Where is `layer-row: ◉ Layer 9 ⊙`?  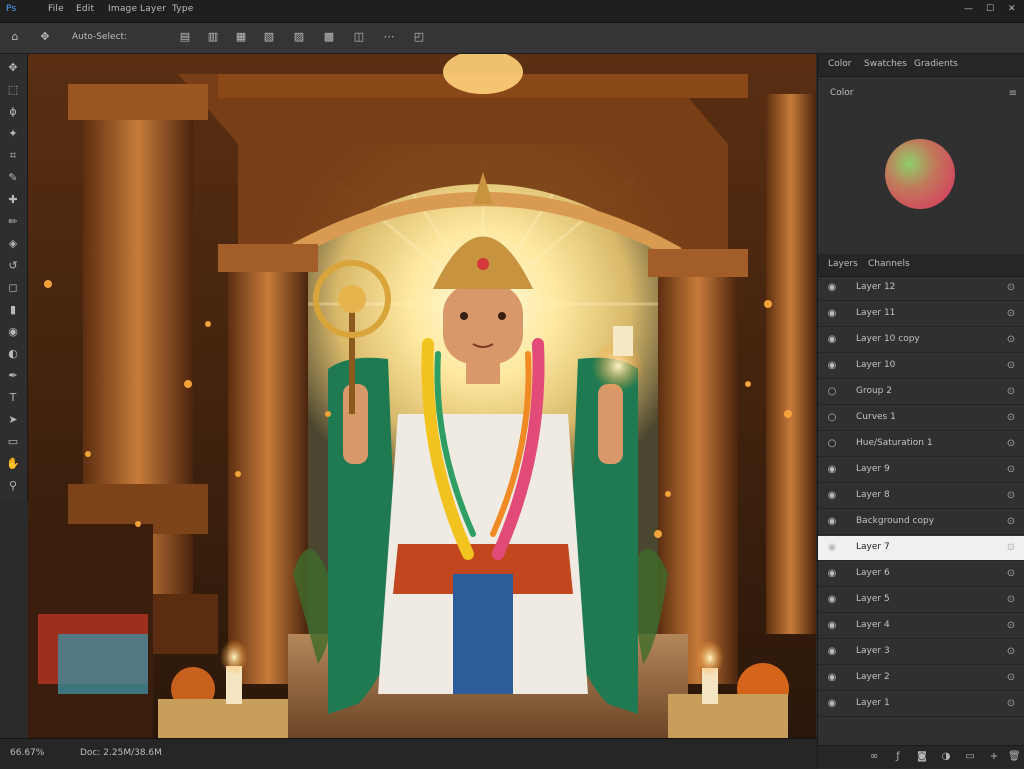 layer-row: ◉ Layer 9 ⊙ is located at coordinates (921, 470).